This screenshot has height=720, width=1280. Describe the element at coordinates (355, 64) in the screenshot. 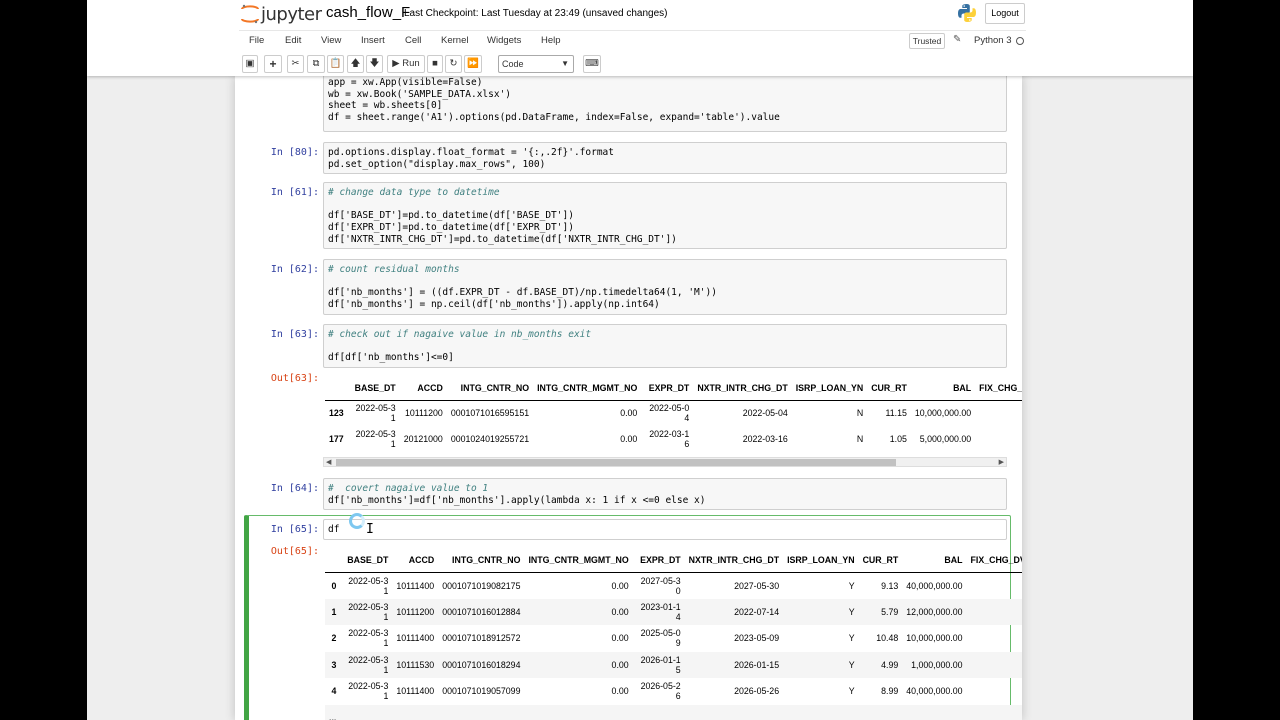

I see `move-up-icon: 🡅` at that location.